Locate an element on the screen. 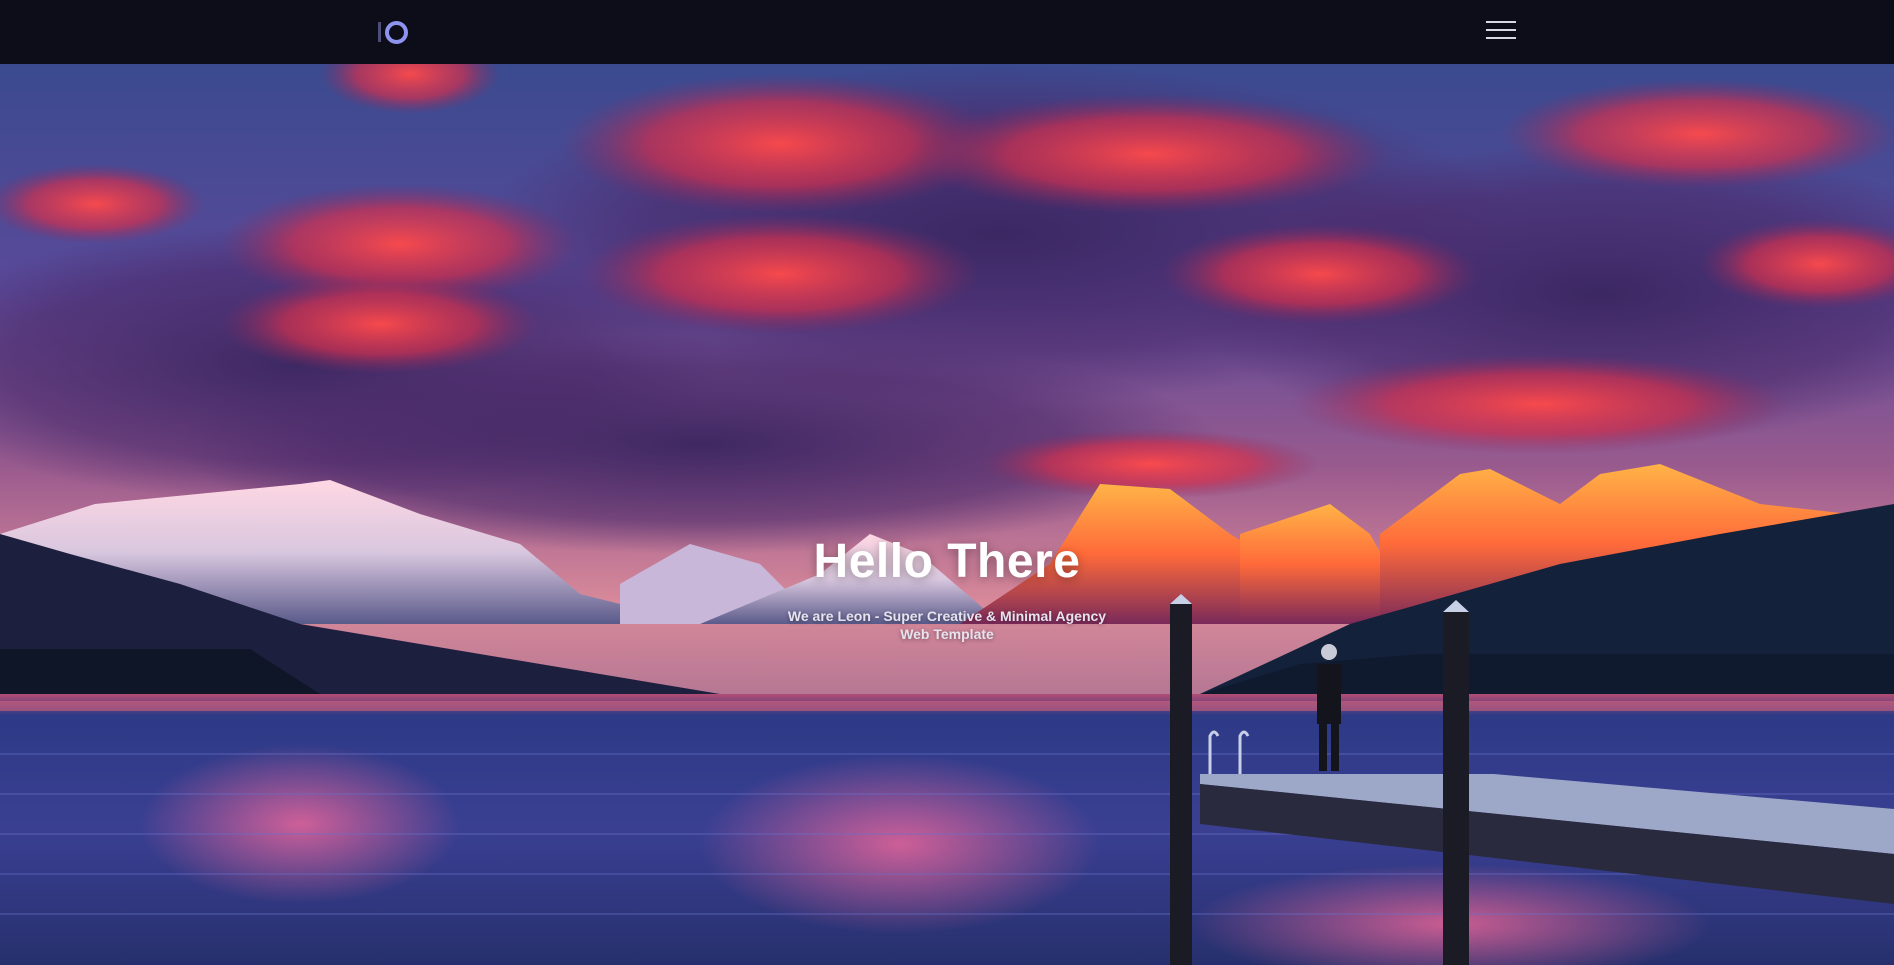  logo-bar-mark is located at coordinates (379, 32).